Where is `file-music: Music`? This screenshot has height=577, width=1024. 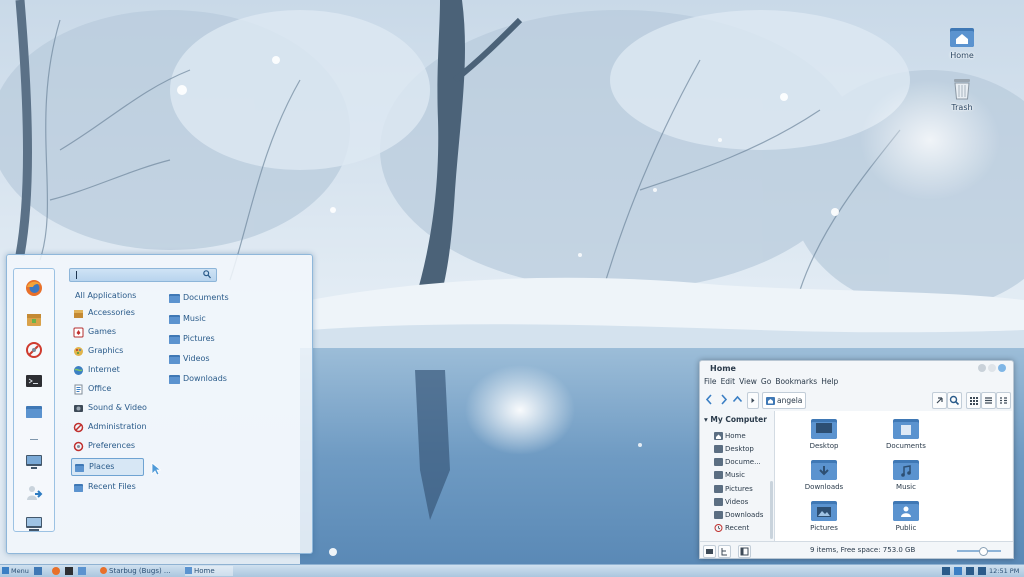
file-music: Music is located at coordinates (906, 475).